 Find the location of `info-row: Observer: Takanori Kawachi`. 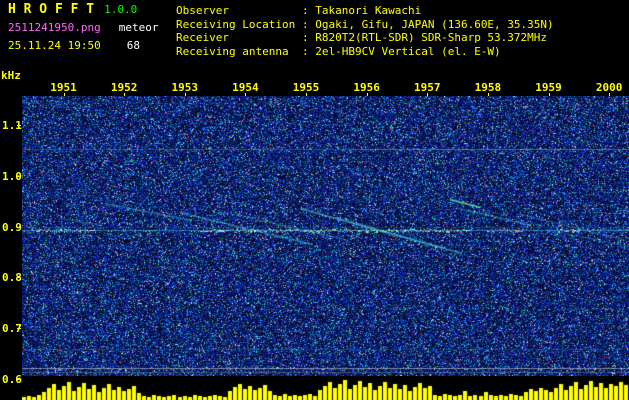

info-row: Observer: Takanori Kawachi is located at coordinates (365, 11).